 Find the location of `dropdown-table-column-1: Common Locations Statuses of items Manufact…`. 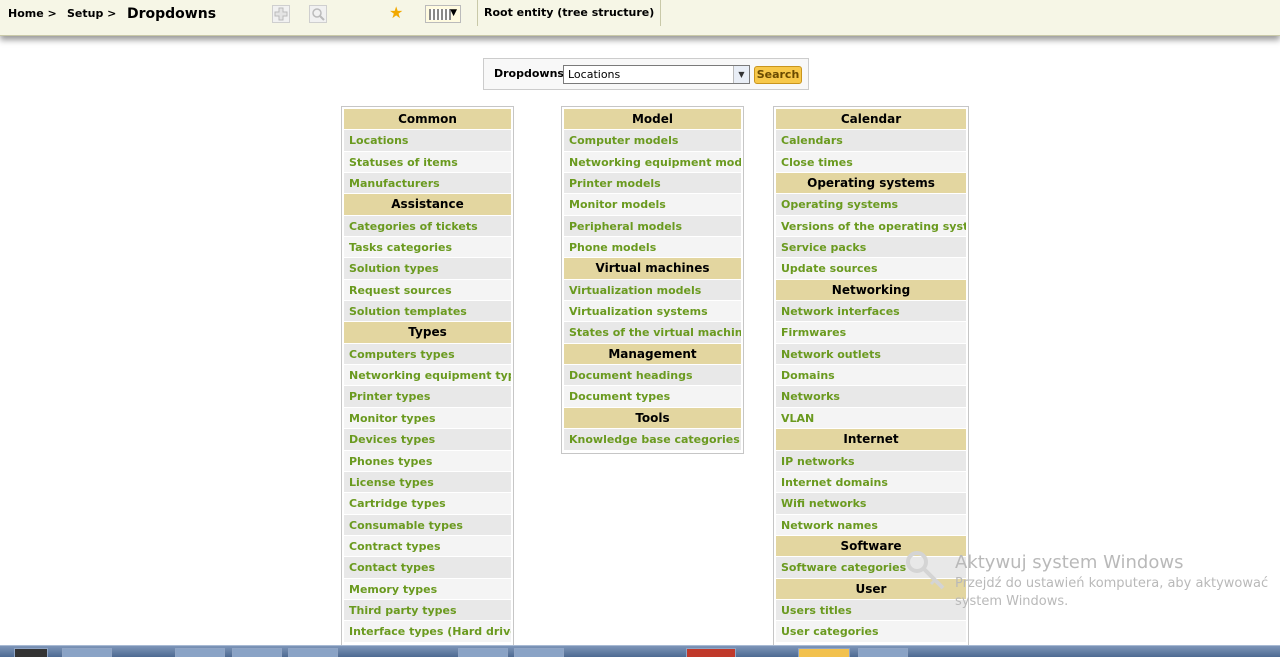

dropdown-table-column-1: Common Locations Statuses of items Manufact… is located at coordinates (427, 376).